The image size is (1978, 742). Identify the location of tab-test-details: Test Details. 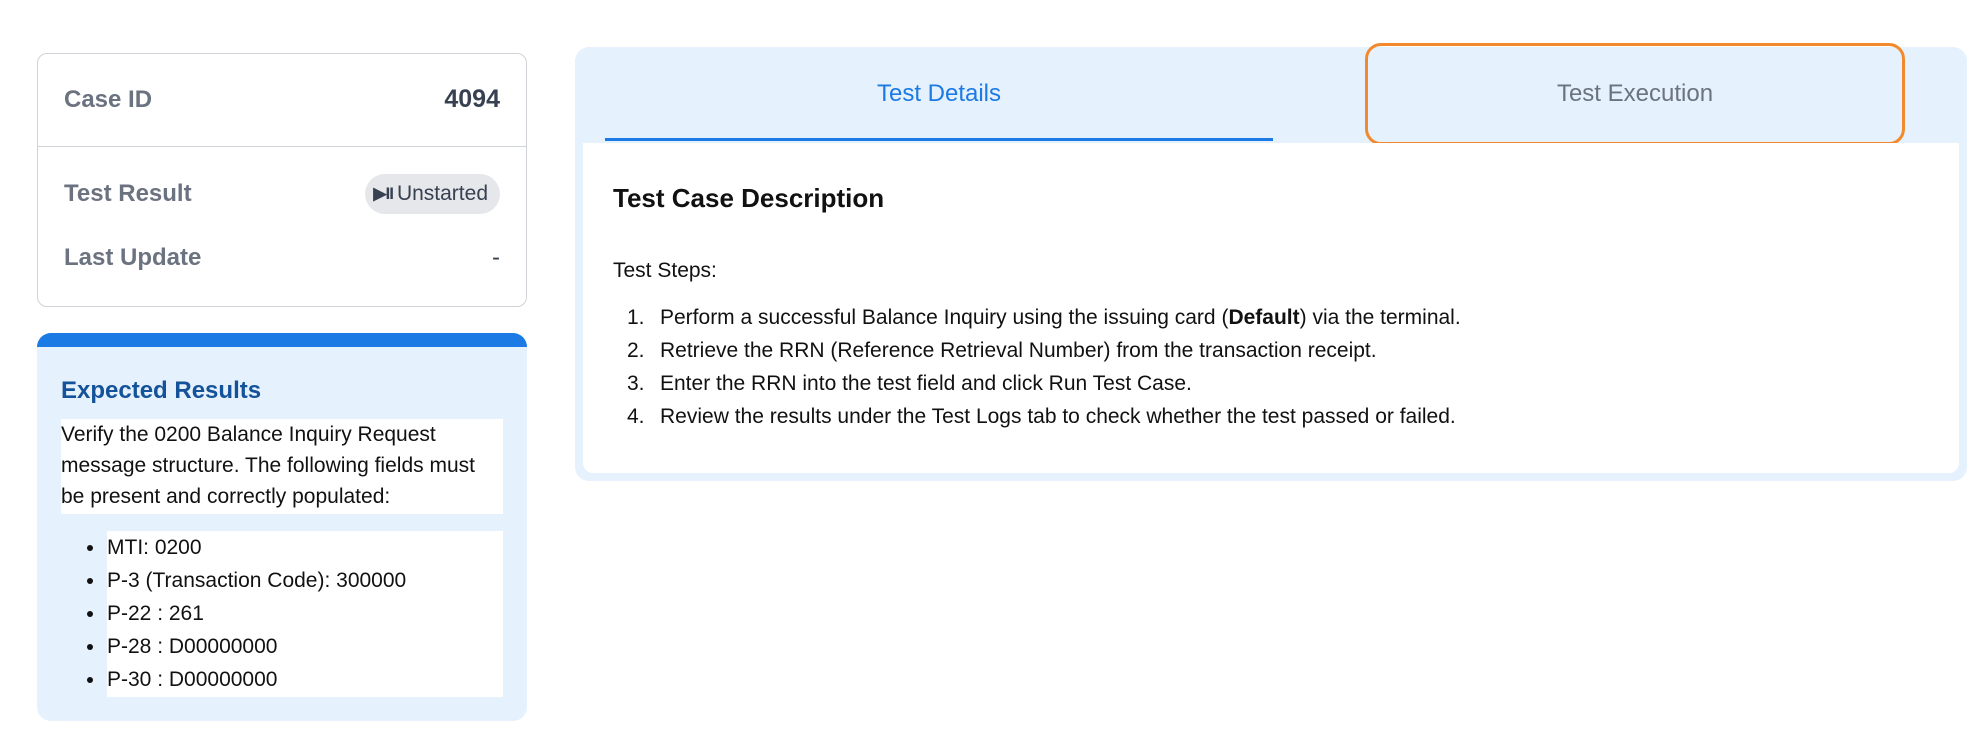
(939, 94).